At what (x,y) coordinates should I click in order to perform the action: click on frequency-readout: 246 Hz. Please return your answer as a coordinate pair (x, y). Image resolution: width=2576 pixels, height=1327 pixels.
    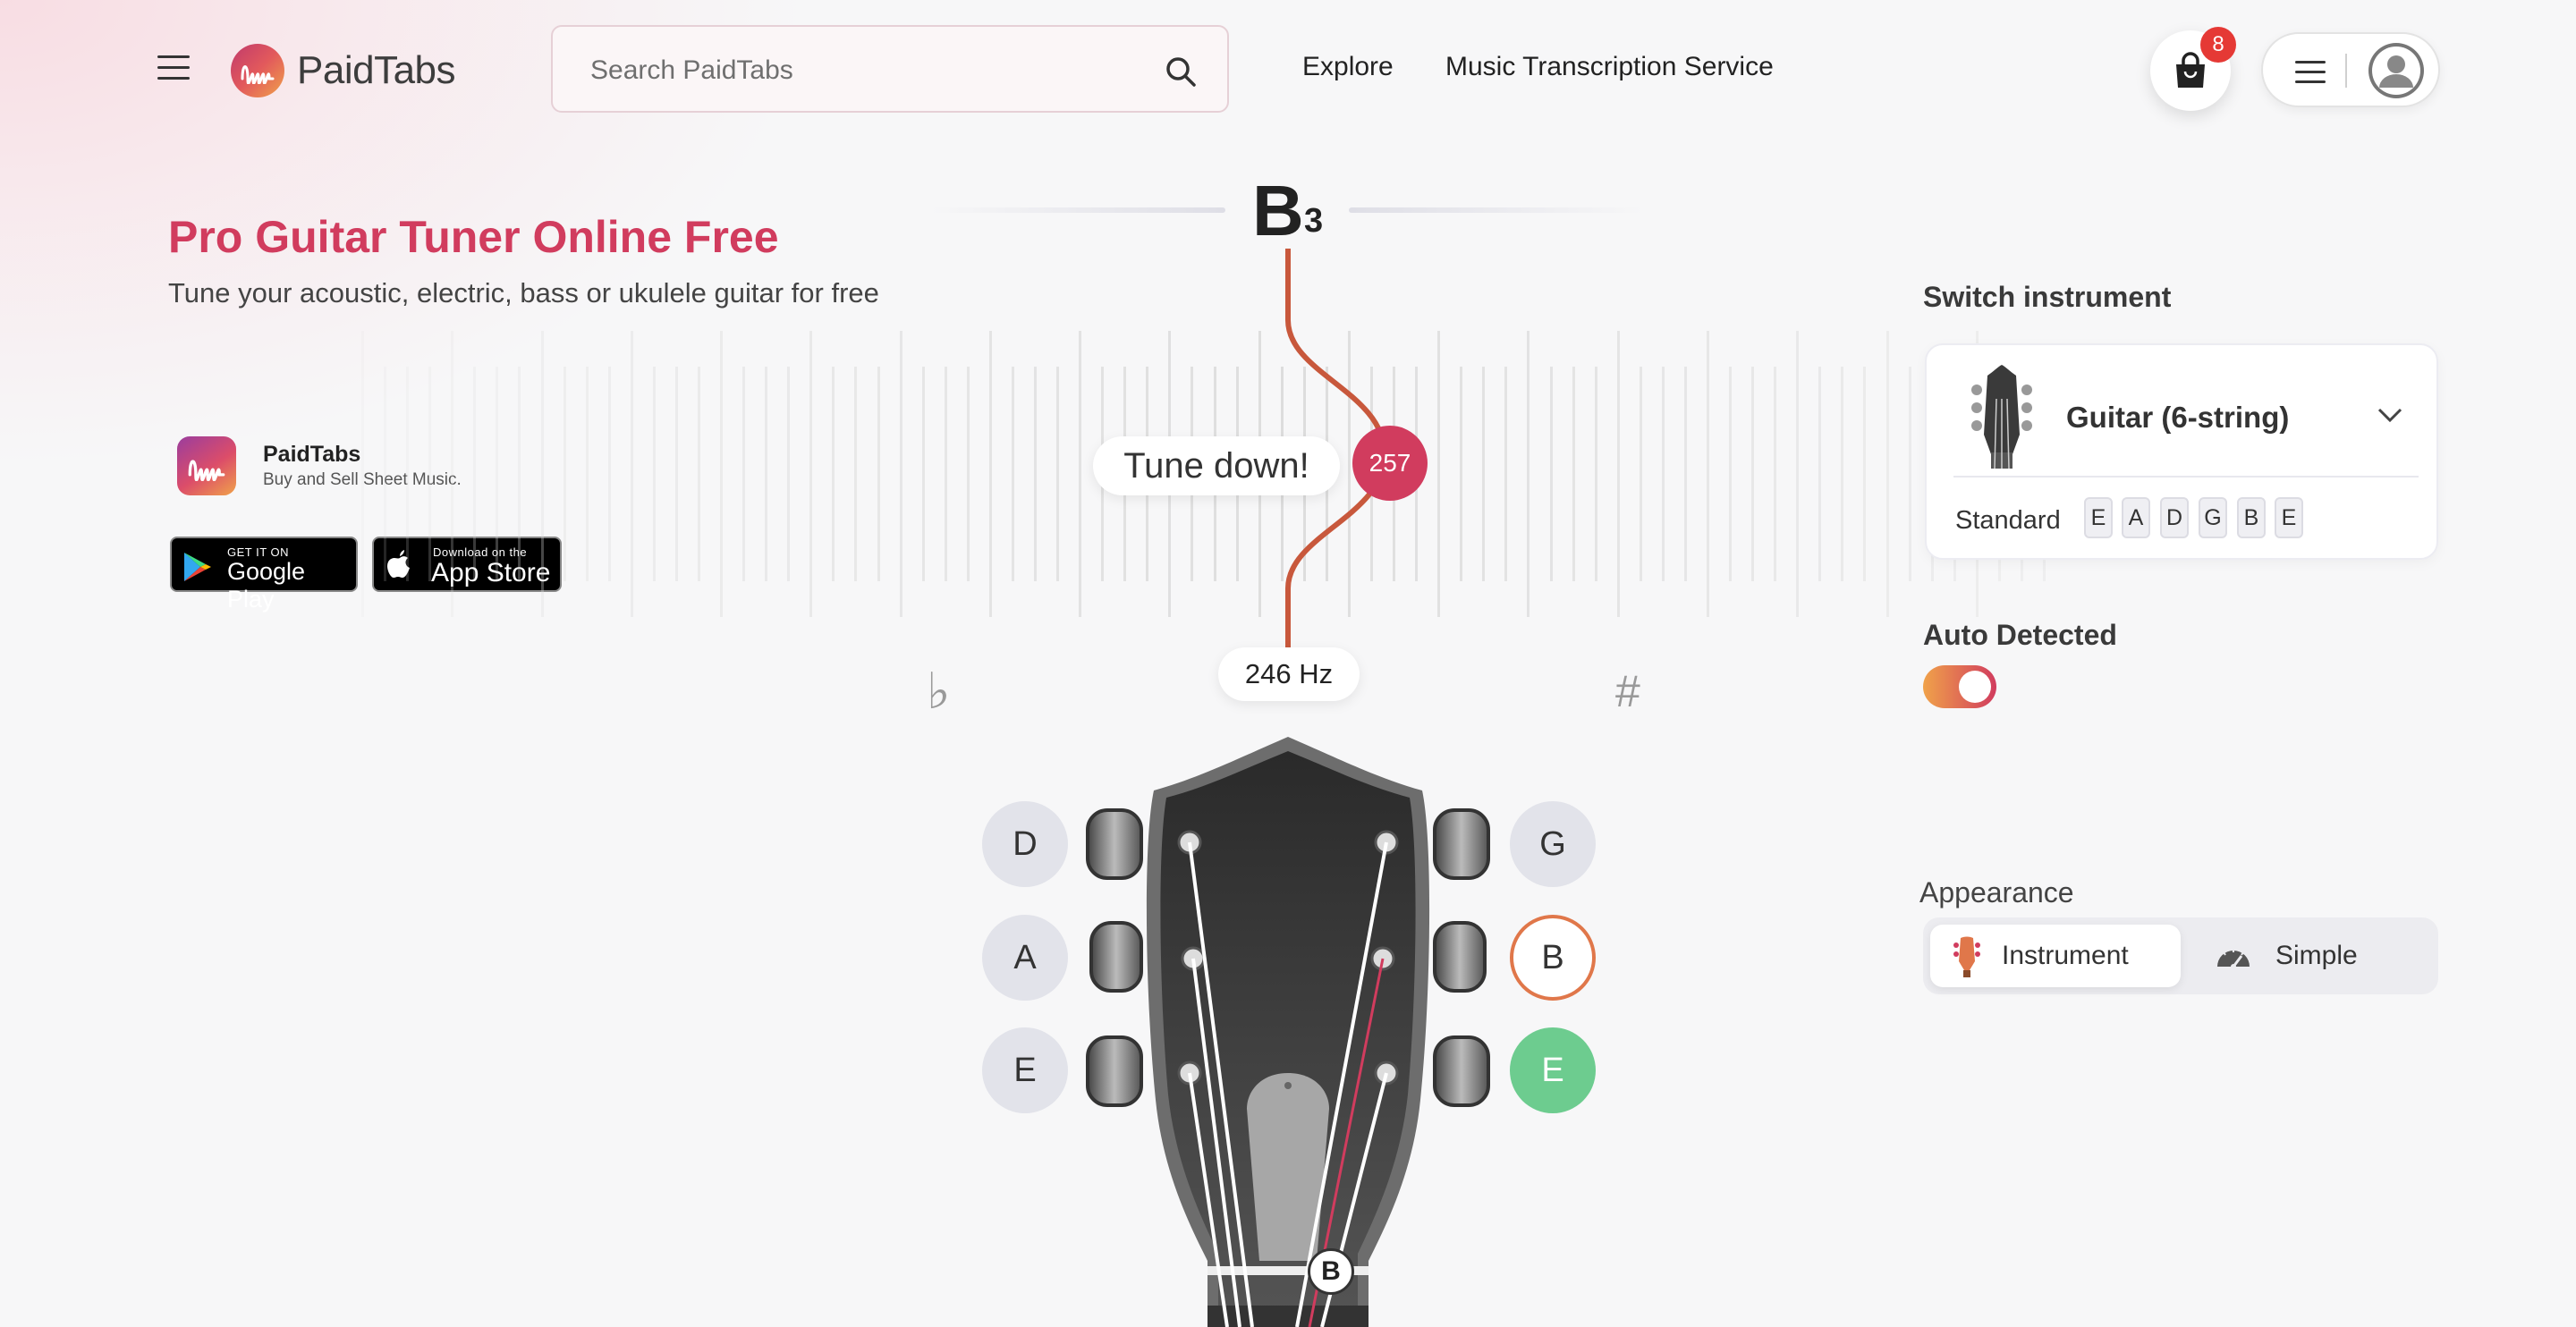
    Looking at the image, I should click on (1289, 674).